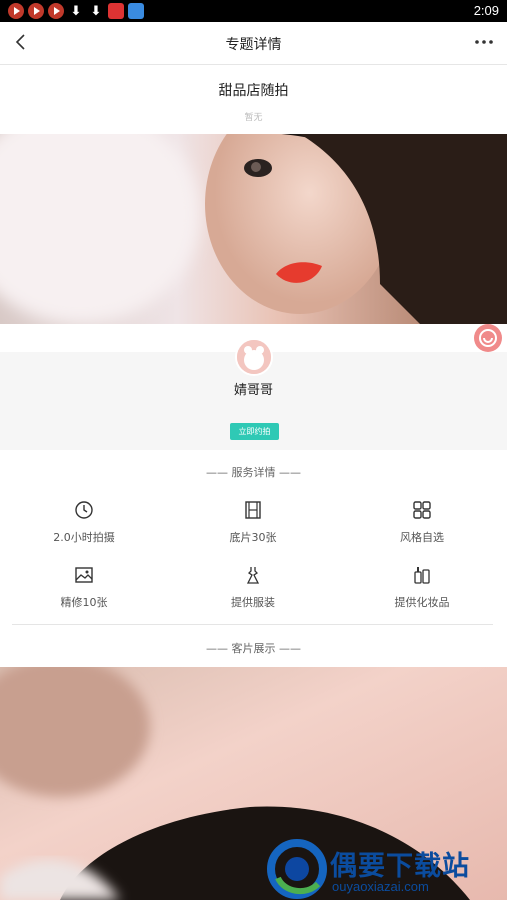  What do you see at coordinates (422, 510) in the screenshot?
I see `grid-icon` at bounding box center [422, 510].